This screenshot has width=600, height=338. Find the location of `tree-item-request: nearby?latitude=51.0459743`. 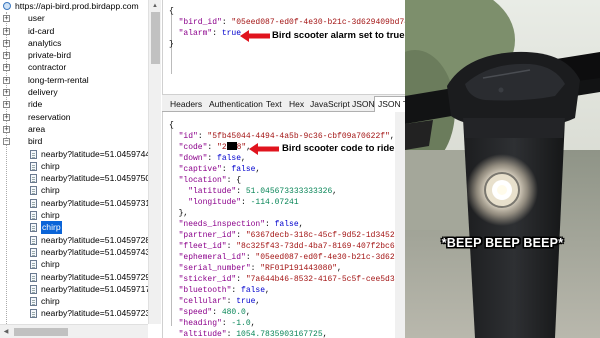

tree-item-request: nearby?latitude=51.0459743 is located at coordinates (75, 252).